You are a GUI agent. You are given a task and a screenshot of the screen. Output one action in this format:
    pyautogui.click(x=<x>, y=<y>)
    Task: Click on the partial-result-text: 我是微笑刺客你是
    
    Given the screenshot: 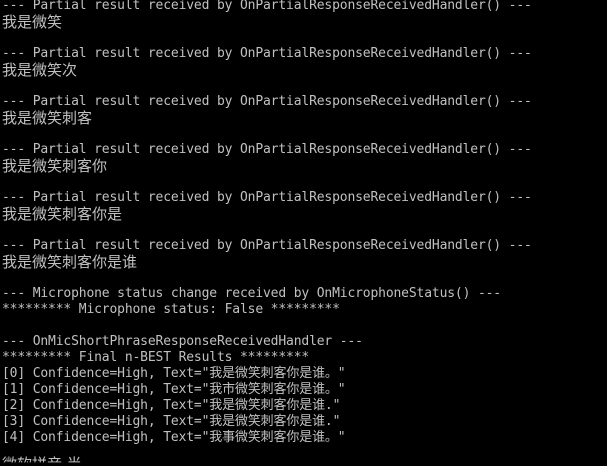 What is the action you would take?
    pyautogui.click(x=62, y=214)
    